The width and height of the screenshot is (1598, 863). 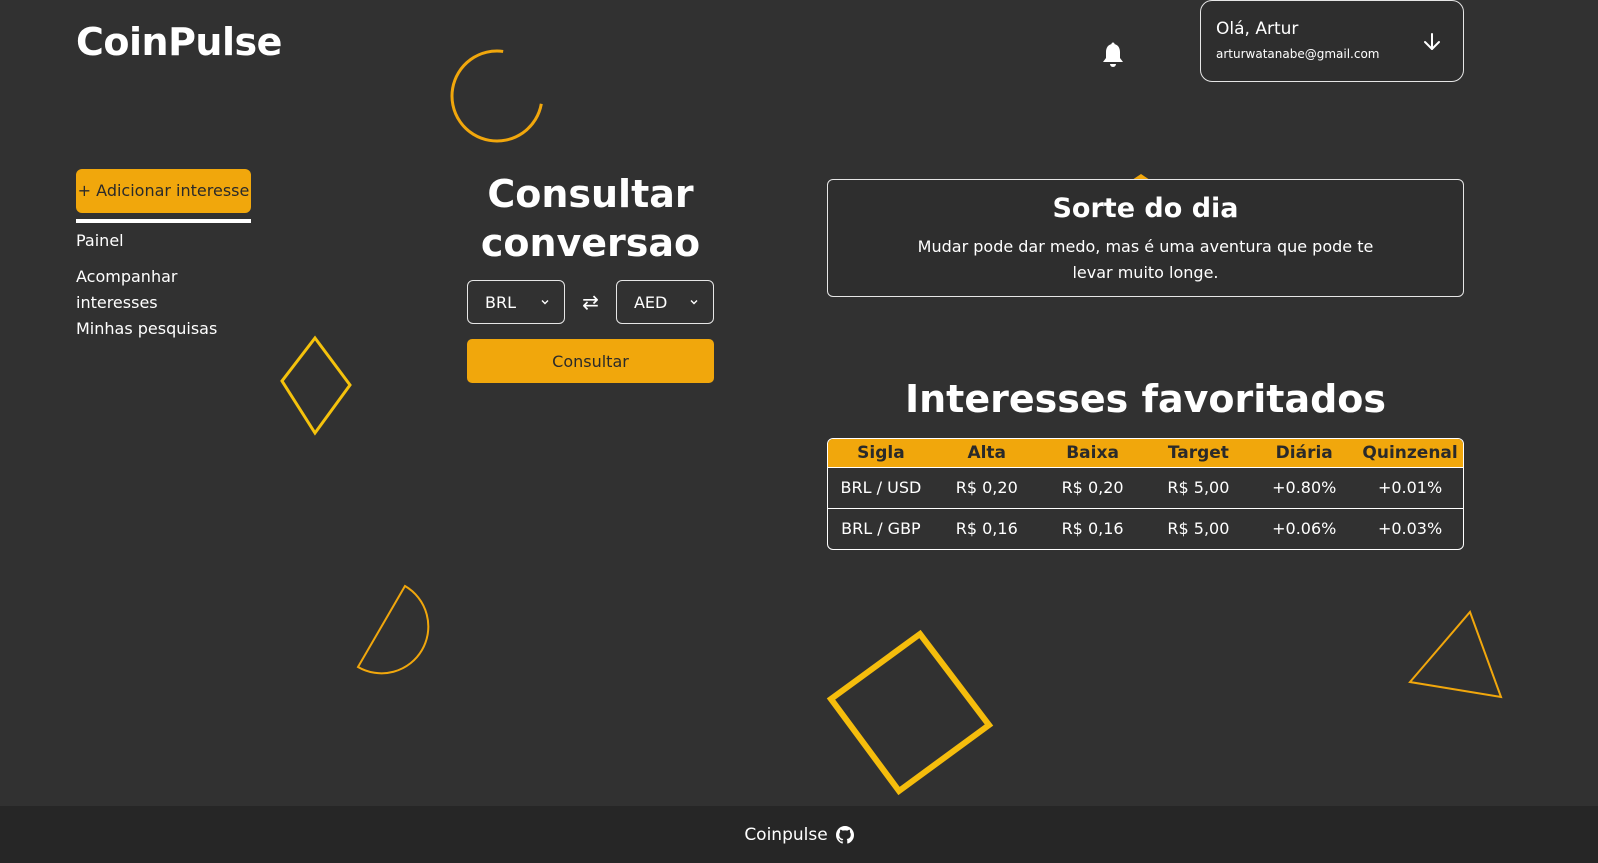 What do you see at coordinates (785, 835) in the screenshot?
I see `footer-label: Coinpulse` at bounding box center [785, 835].